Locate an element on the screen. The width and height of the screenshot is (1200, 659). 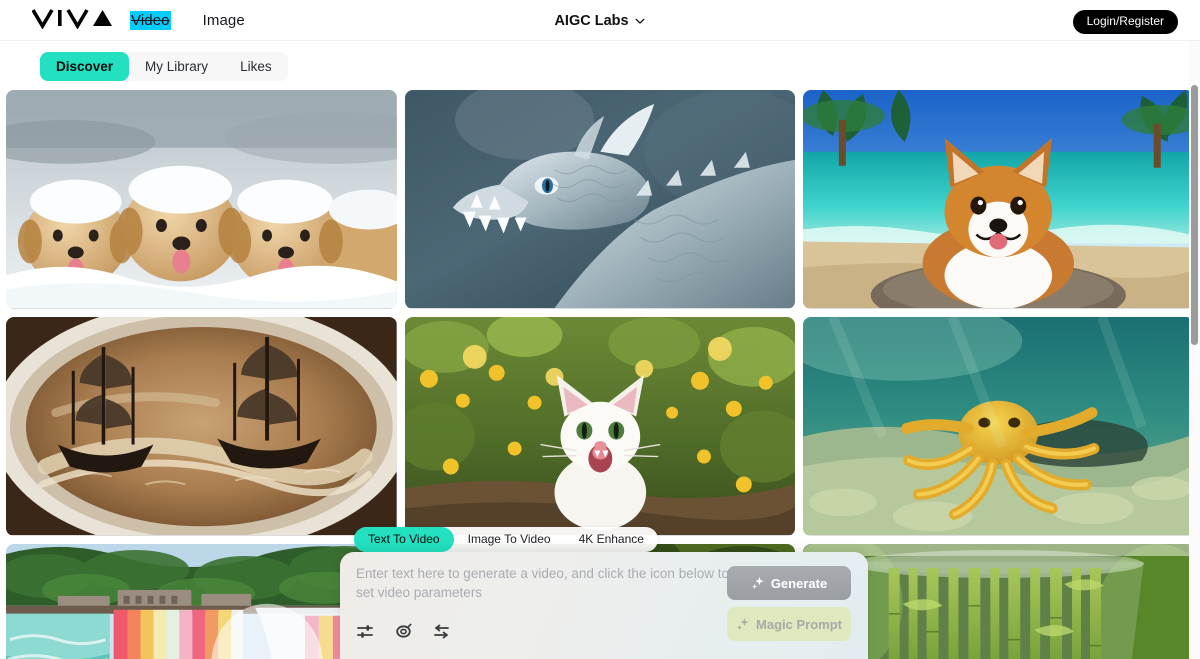
brand-label: AIGC Labs is located at coordinates (591, 21).